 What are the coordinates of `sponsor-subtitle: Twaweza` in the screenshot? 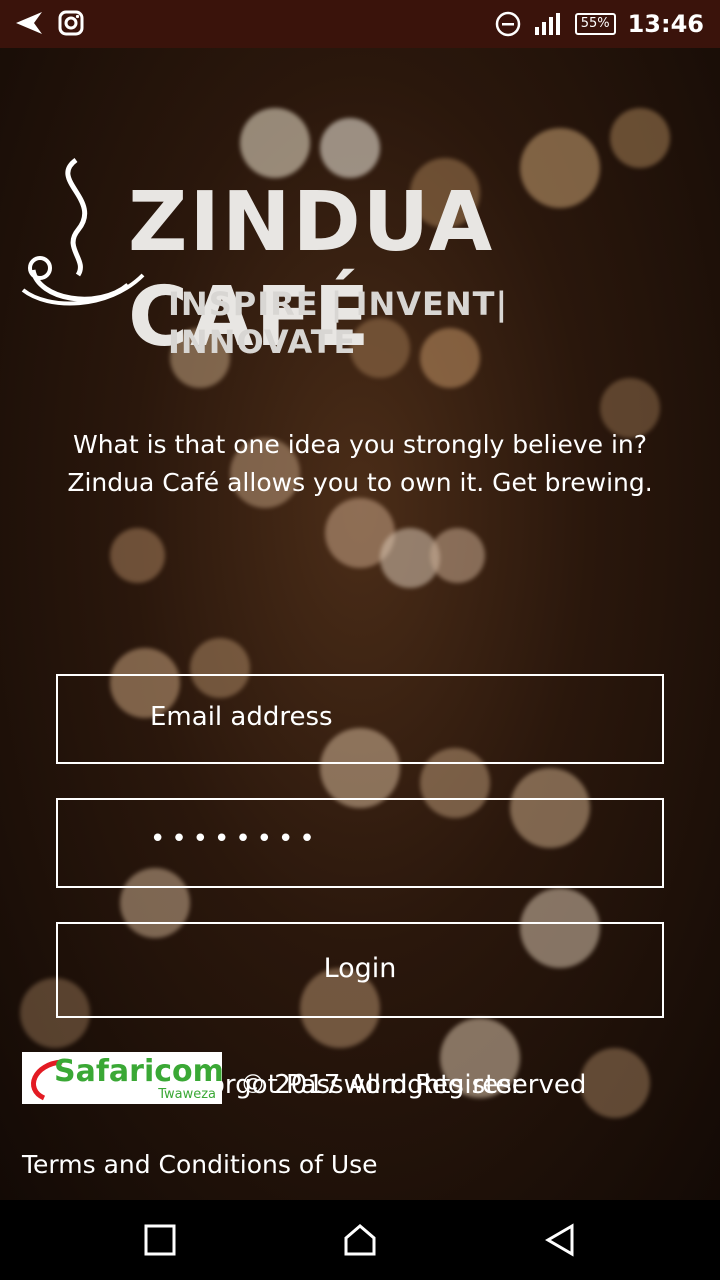 It's located at (187, 1094).